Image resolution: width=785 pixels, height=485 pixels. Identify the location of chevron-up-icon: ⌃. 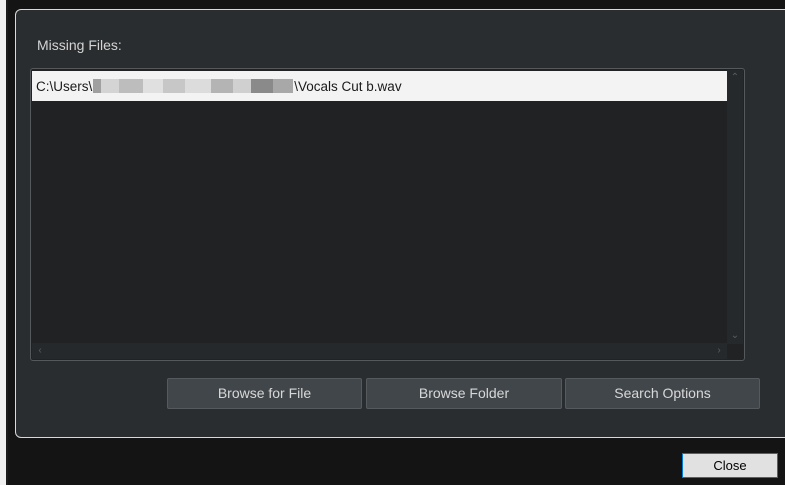
(735, 78).